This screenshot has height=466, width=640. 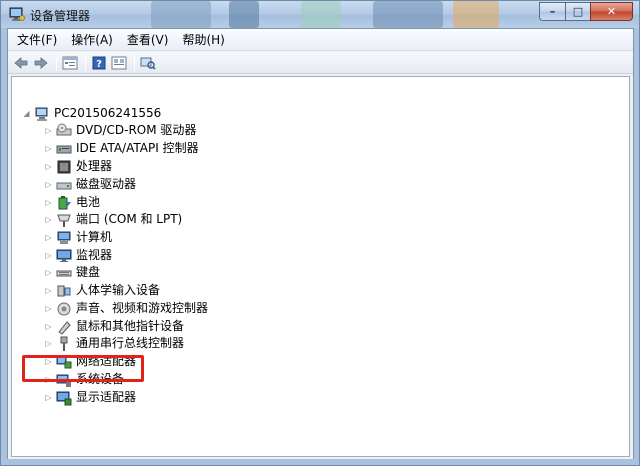 I want to click on processor-icon, so click(x=64, y=166).